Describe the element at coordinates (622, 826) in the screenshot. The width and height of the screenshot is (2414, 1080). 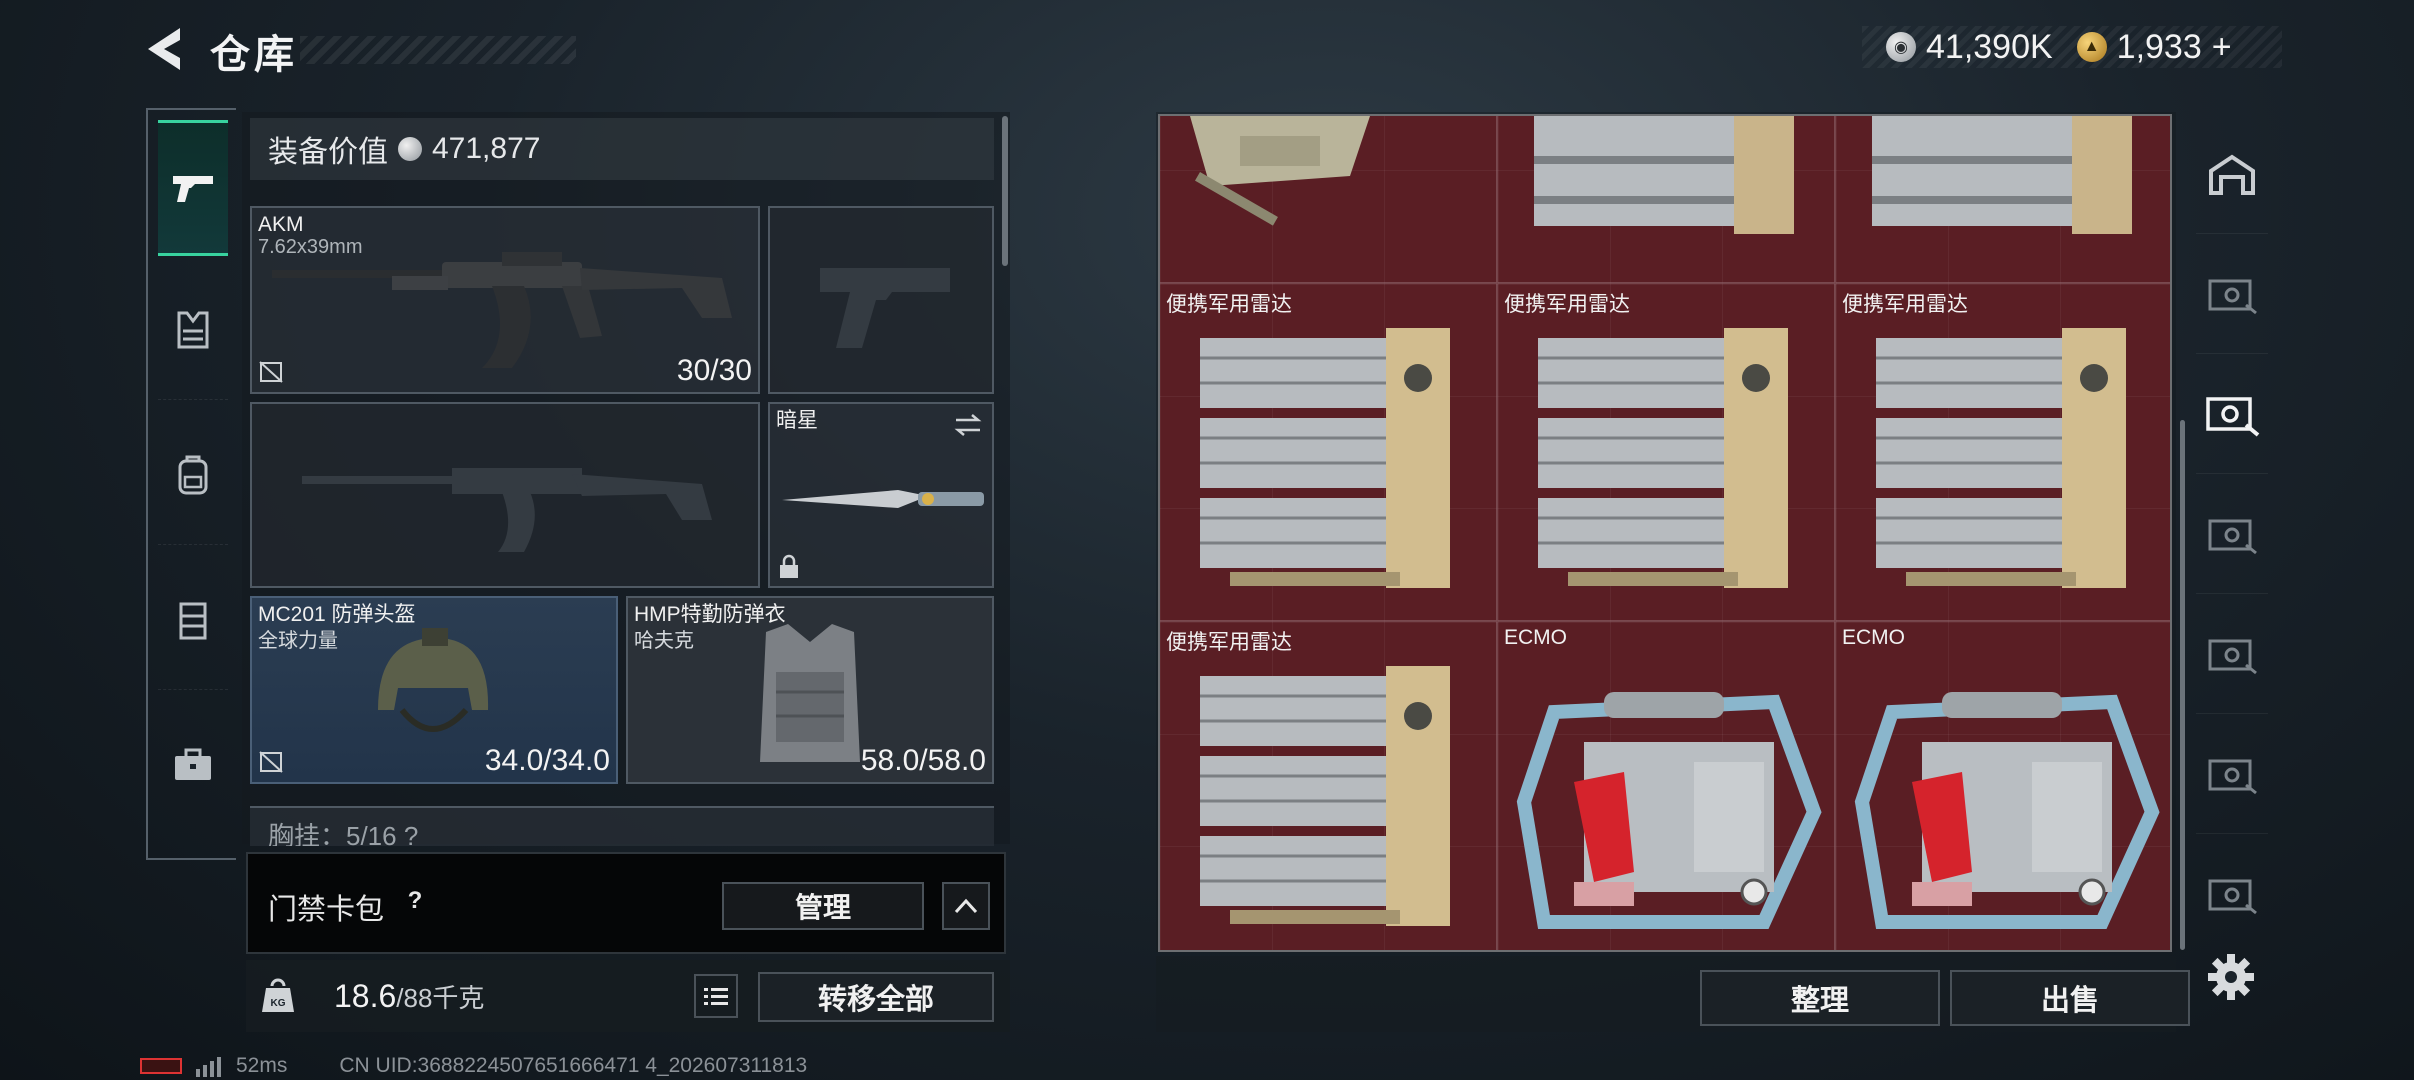
I see `chest-rig-row: 胸挂：5/16 ?` at that location.